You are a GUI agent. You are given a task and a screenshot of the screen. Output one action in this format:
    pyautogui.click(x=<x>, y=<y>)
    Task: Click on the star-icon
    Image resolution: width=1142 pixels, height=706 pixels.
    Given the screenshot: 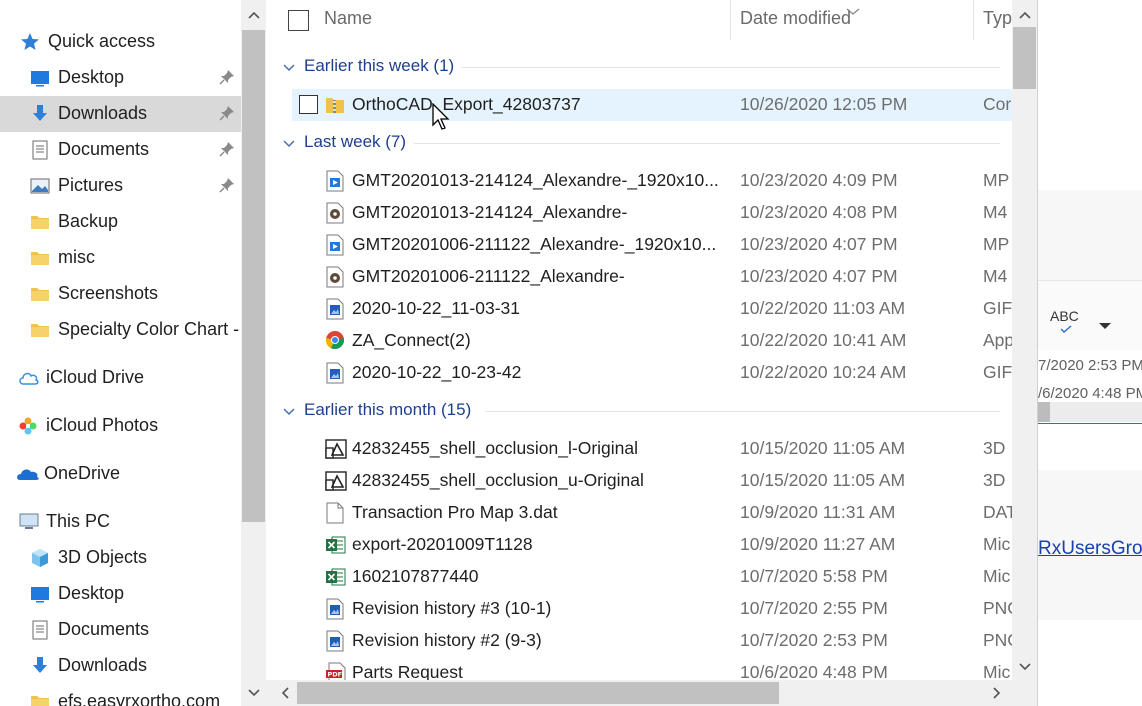 What is the action you would take?
    pyautogui.click(x=30, y=42)
    